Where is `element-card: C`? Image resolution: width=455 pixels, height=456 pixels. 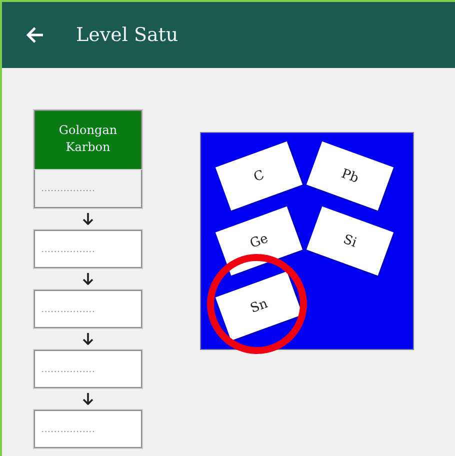
element-card: C is located at coordinates (258, 175).